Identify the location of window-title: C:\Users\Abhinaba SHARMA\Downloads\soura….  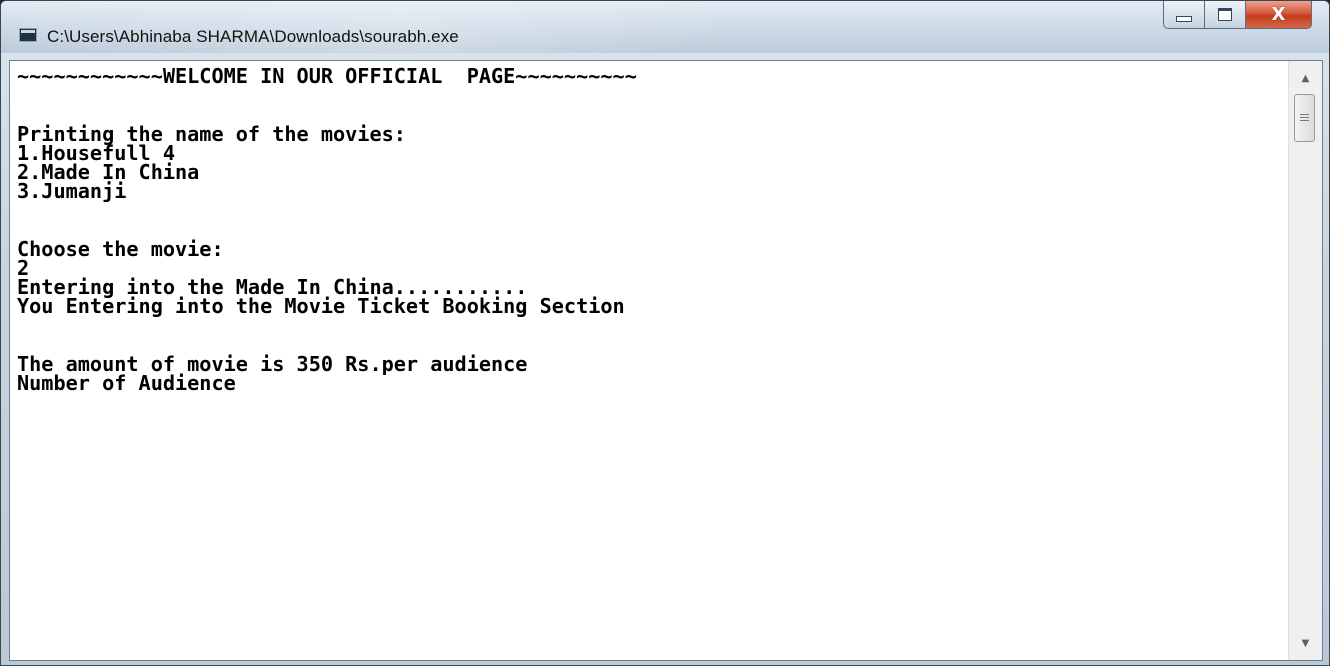
(253, 36).